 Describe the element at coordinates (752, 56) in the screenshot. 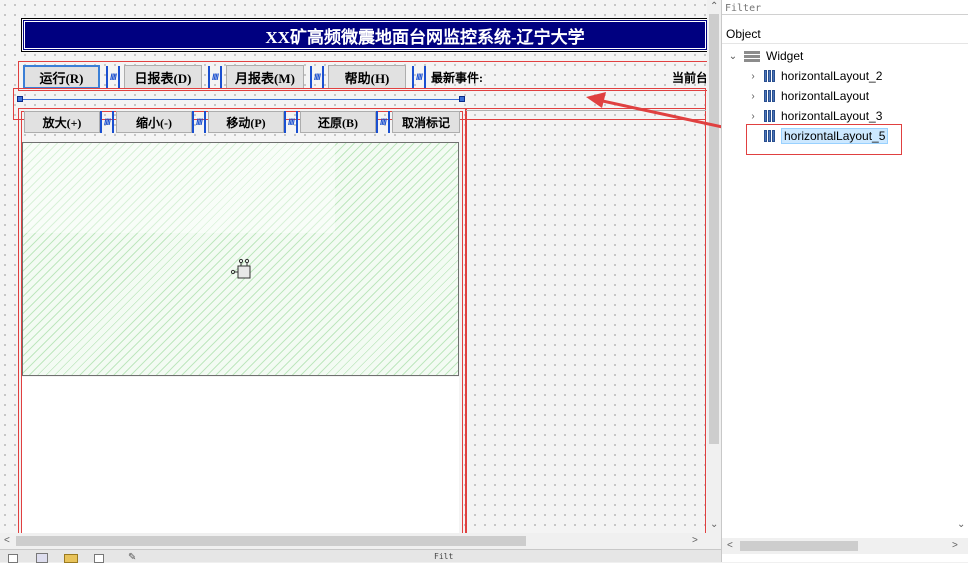

I see `widget-icon` at that location.